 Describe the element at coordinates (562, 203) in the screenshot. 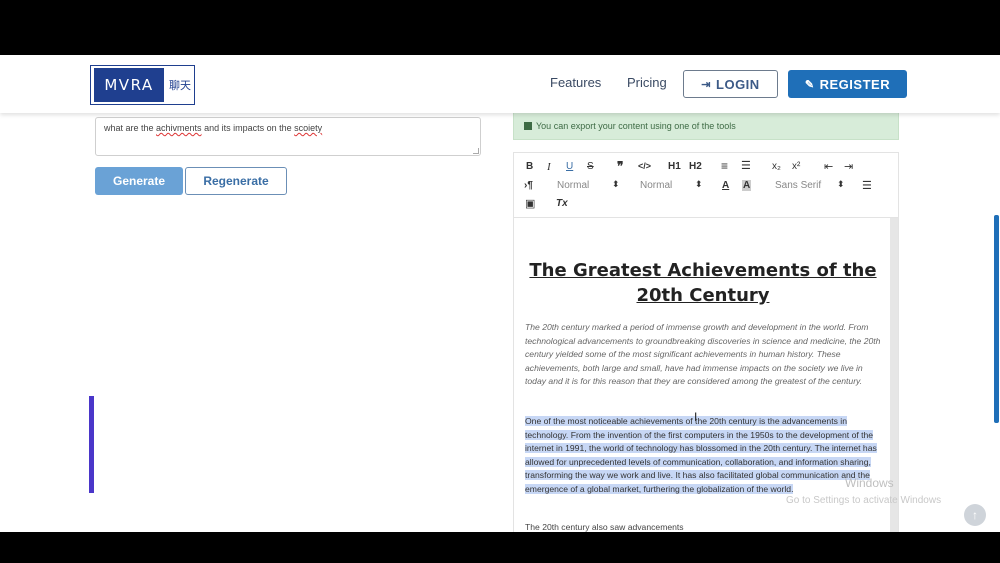

I see `clear-format-icon: Tx` at that location.